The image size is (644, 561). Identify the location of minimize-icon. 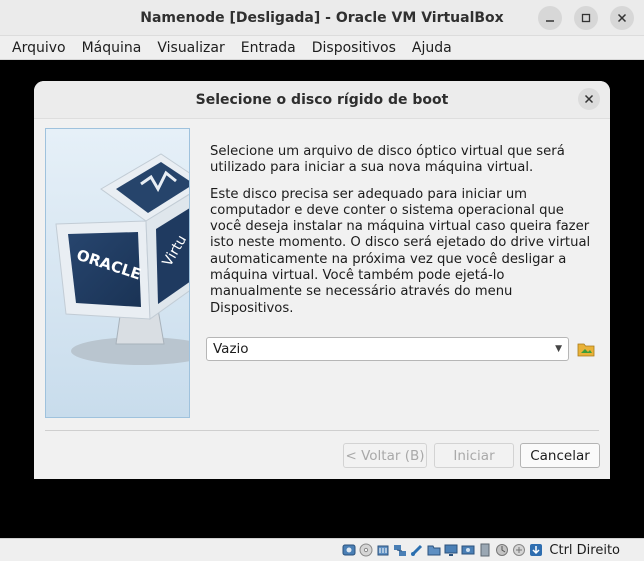
(550, 21).